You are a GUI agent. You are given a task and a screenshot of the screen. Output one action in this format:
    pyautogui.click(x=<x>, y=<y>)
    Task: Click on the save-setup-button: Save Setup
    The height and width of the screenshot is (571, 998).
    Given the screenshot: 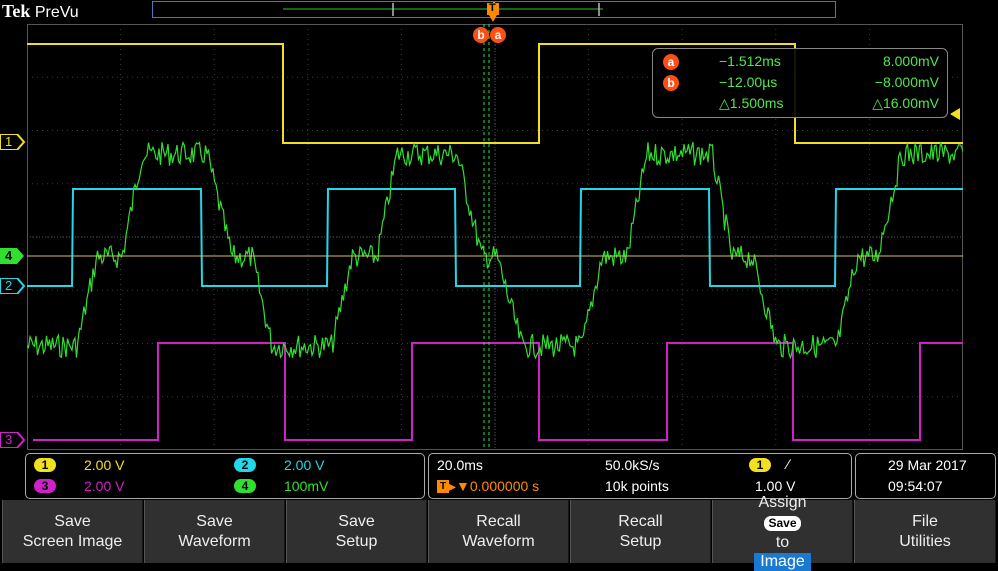 What is the action you would take?
    pyautogui.click(x=356, y=531)
    